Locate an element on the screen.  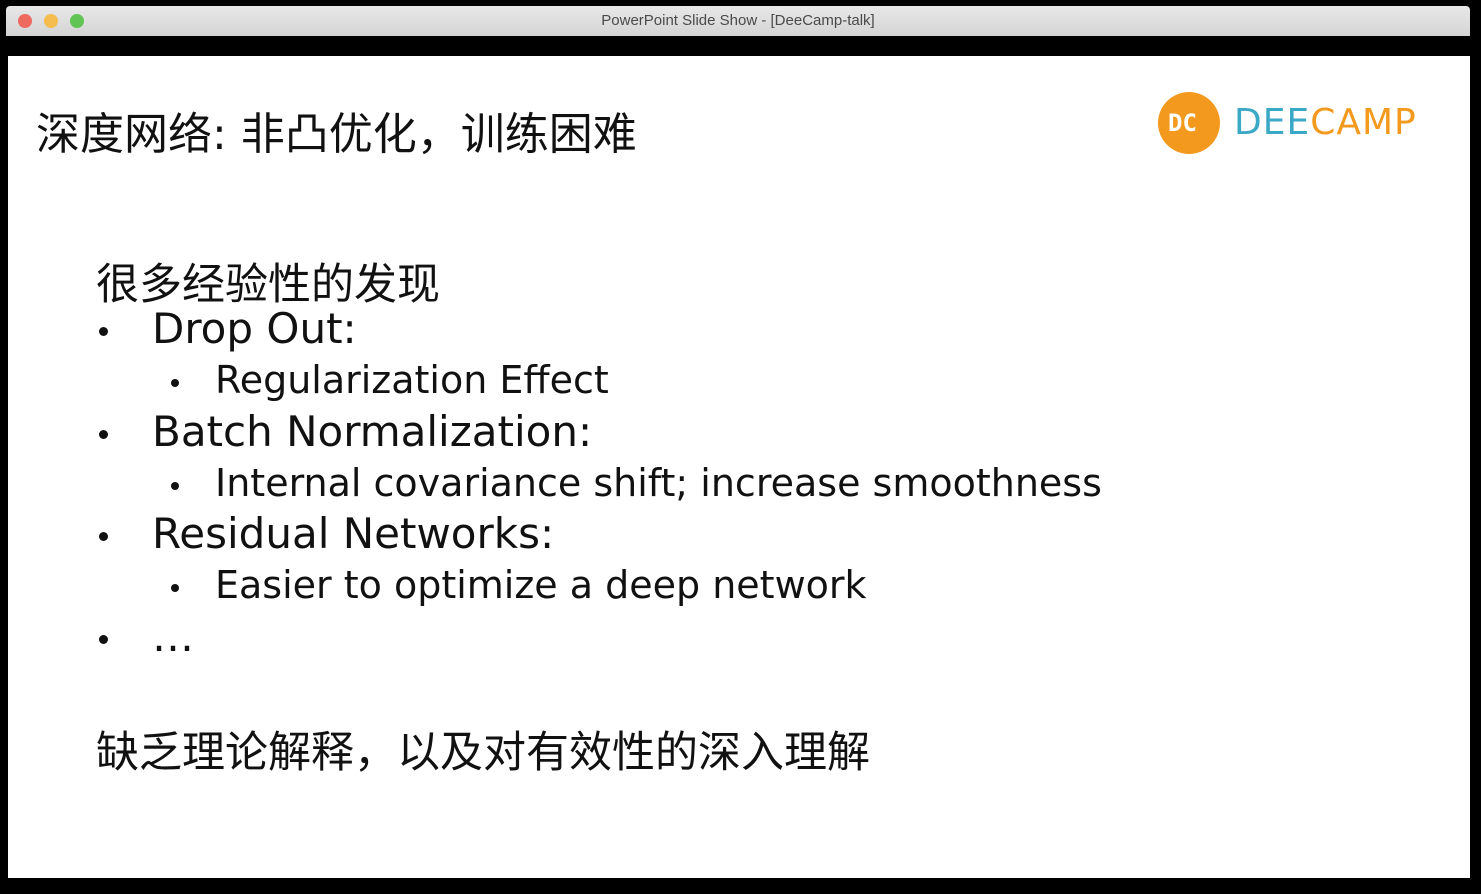
window-titlebar: PowerPoint Slide Show - [DeeCamp-talk] is located at coordinates (738, 21).